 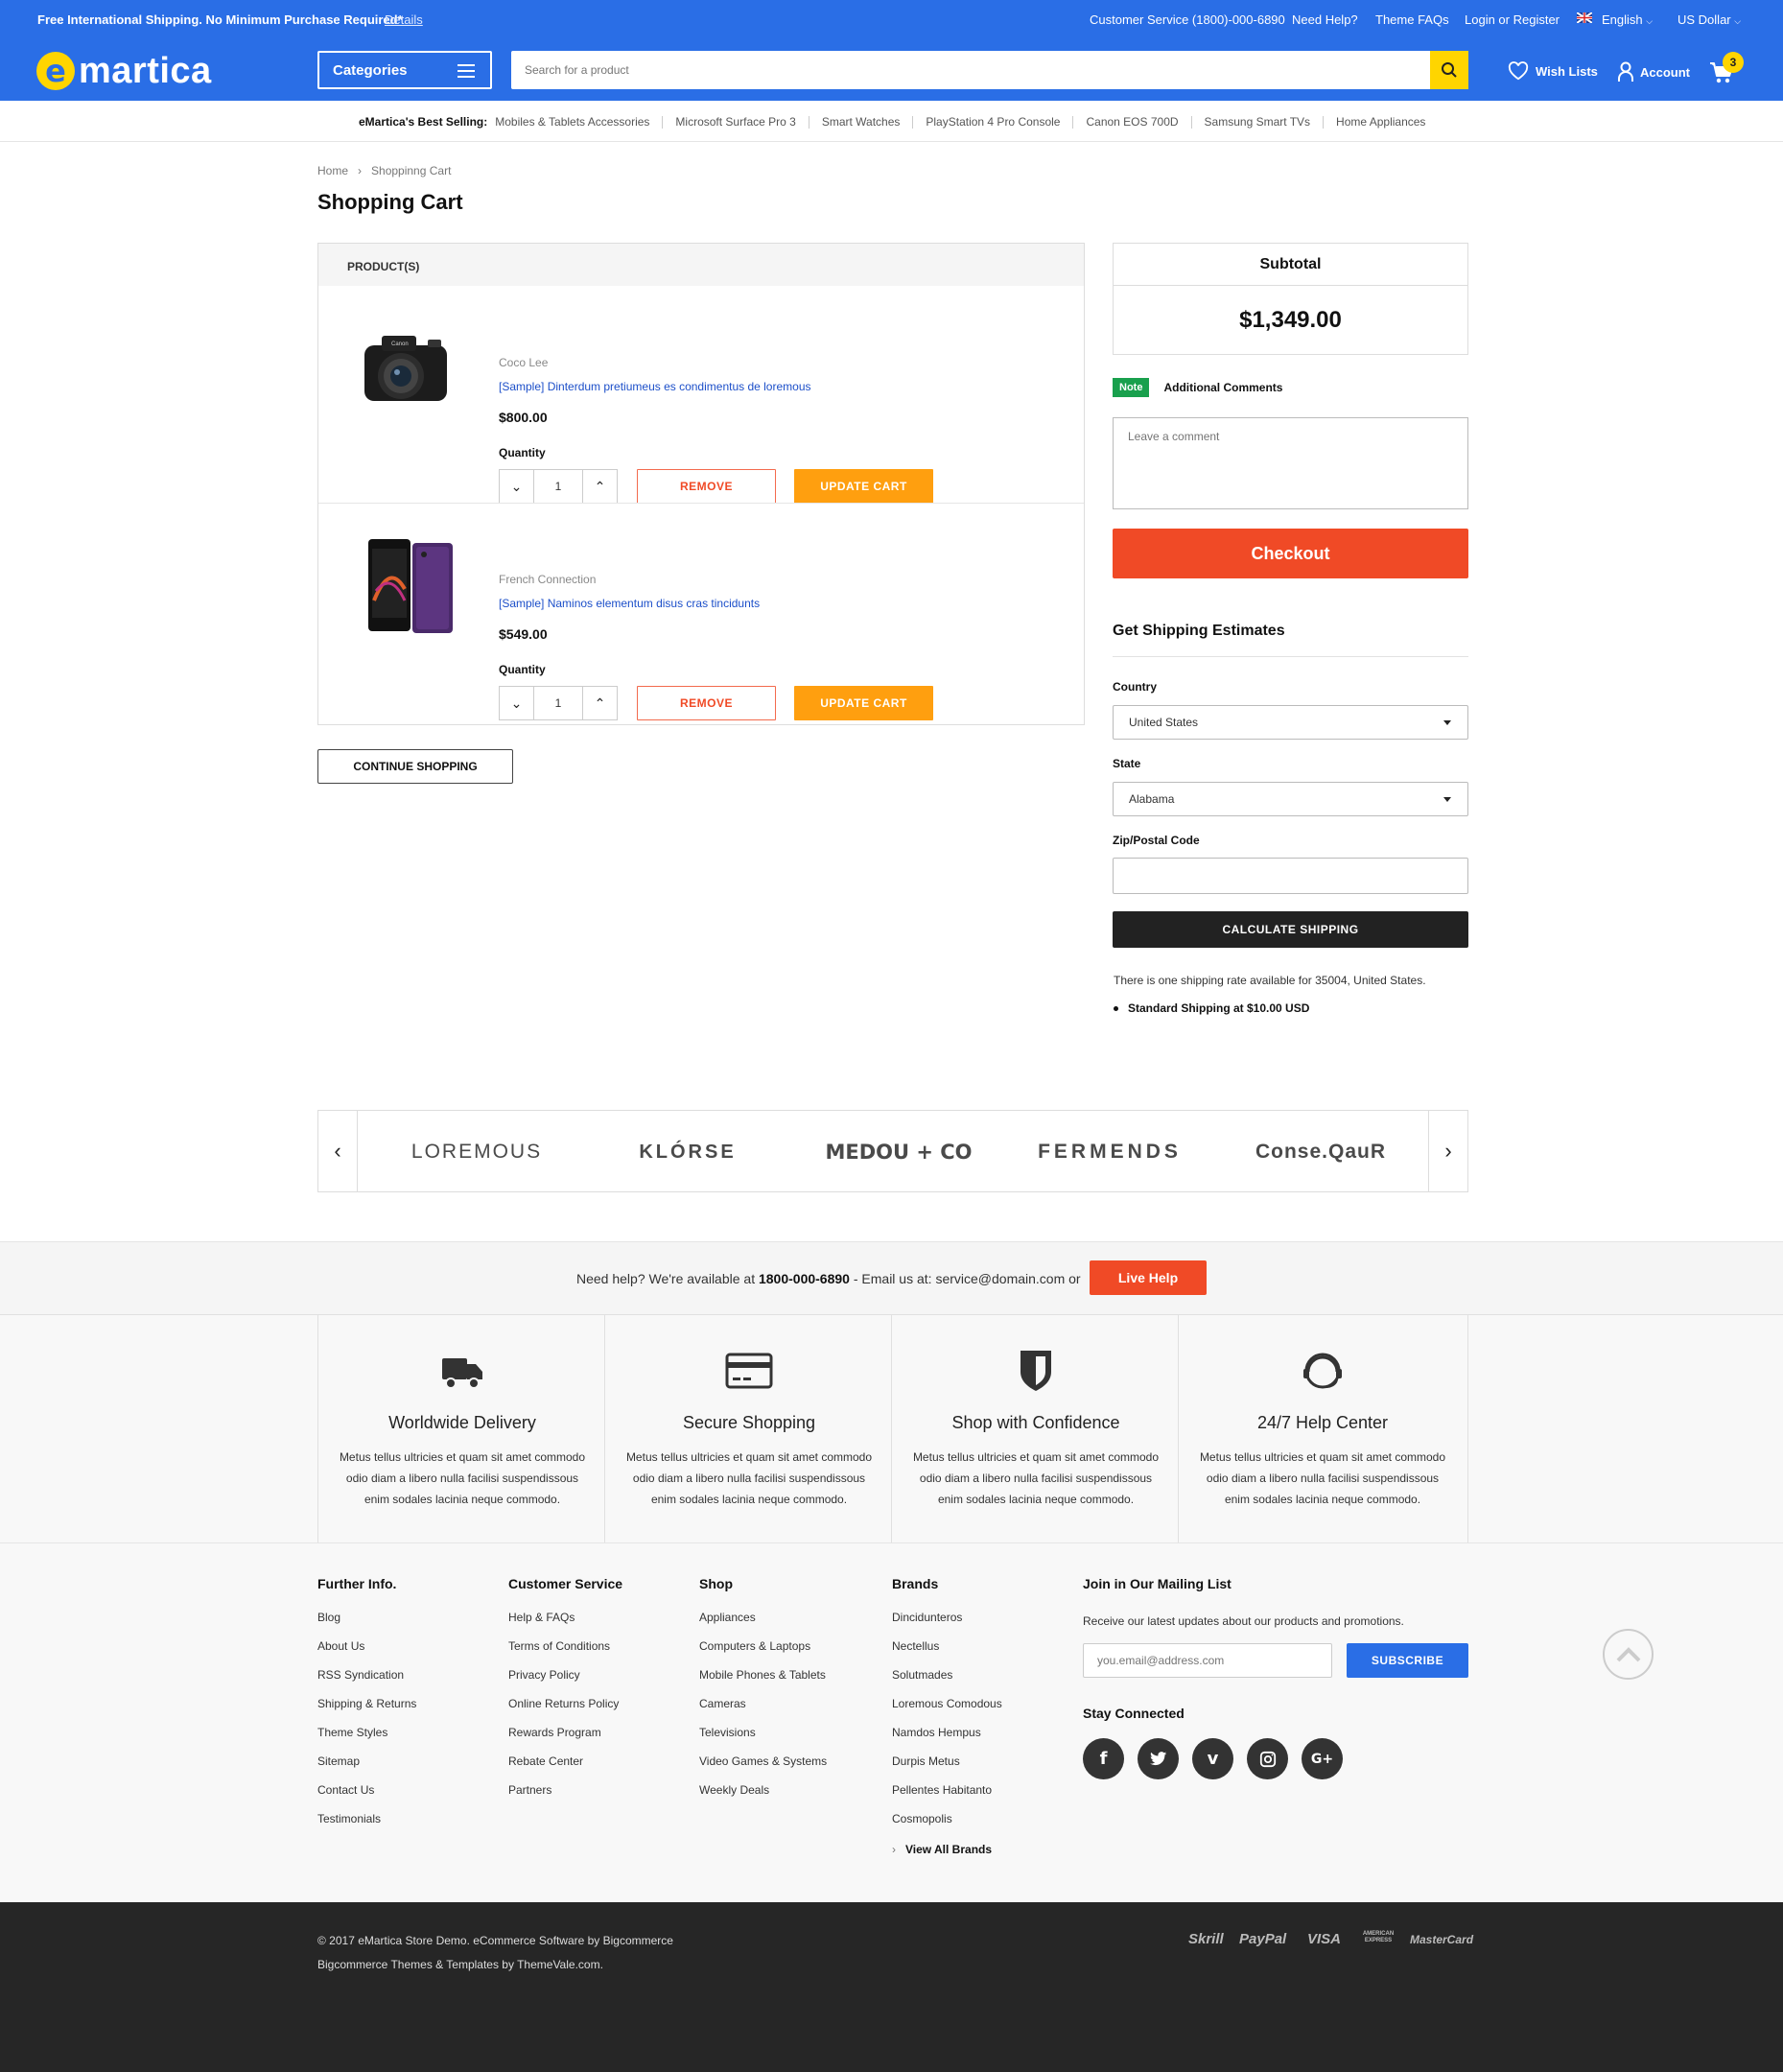 I want to click on footer-link: Appliances, so click(x=763, y=1625).